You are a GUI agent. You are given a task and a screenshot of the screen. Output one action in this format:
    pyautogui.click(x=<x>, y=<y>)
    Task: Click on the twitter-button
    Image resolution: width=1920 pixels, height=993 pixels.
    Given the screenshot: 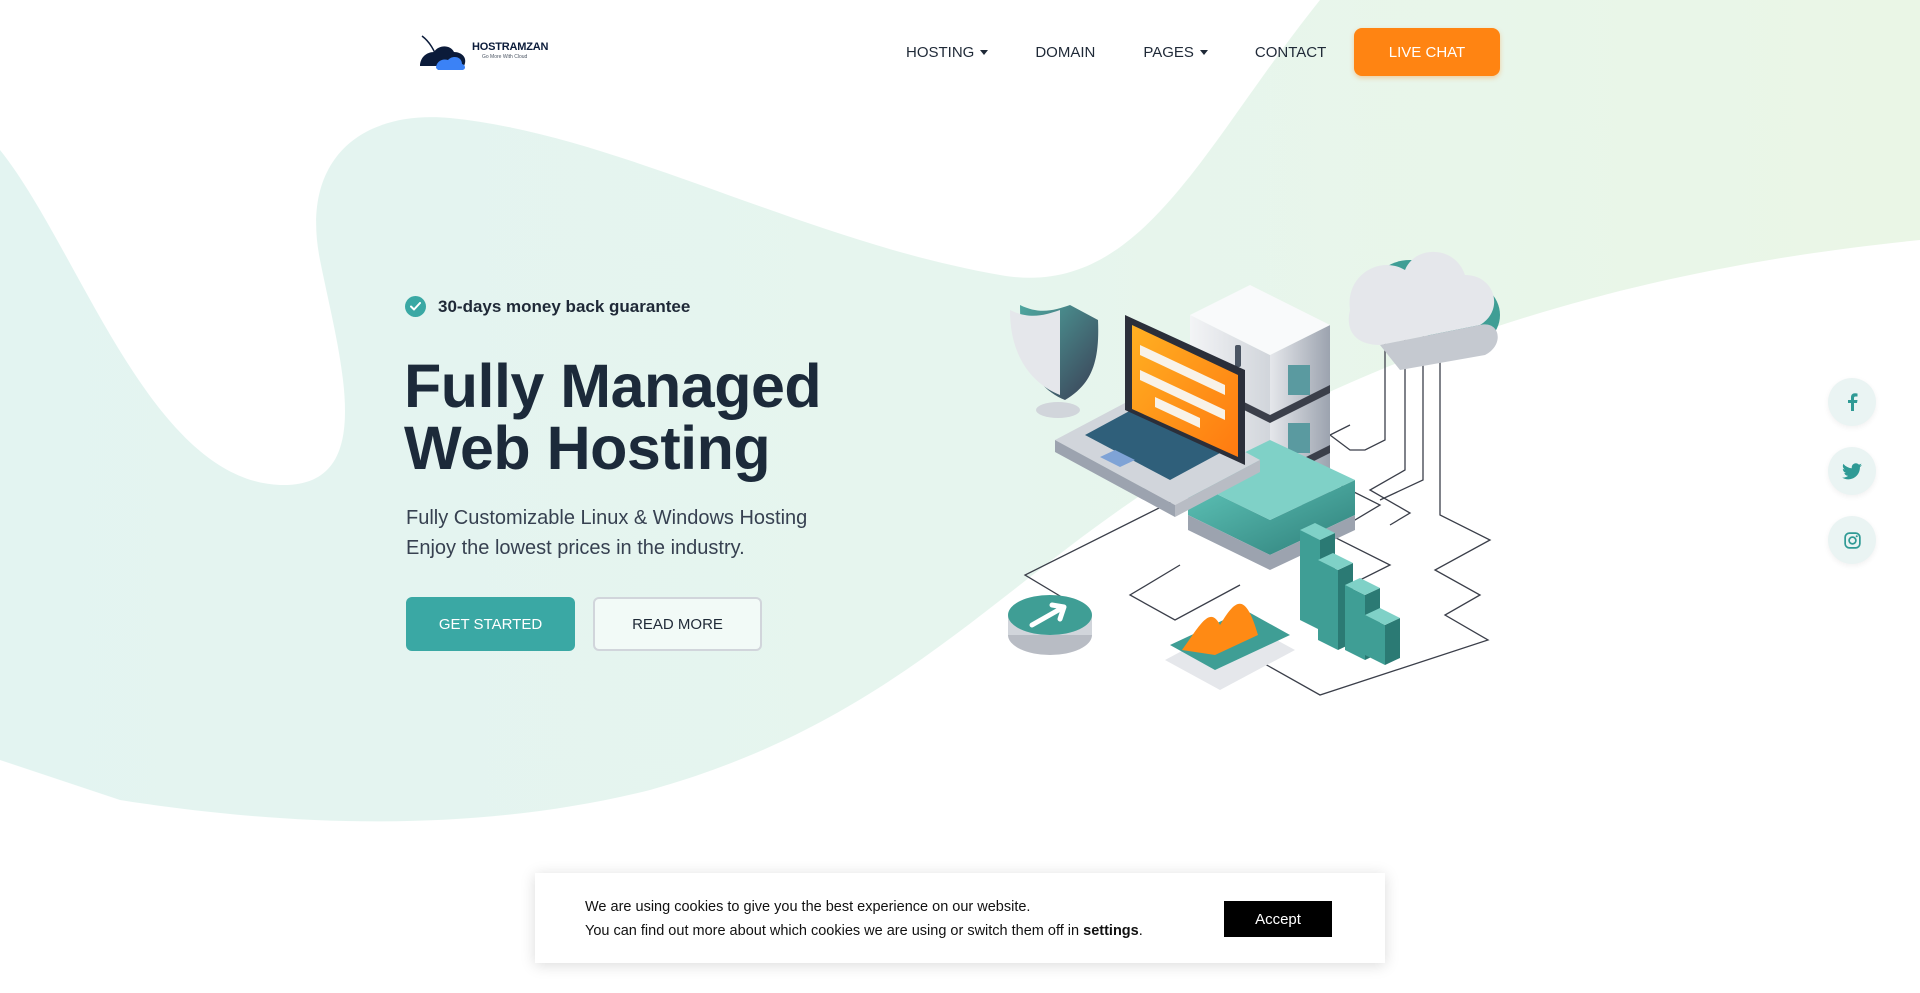 What is the action you would take?
    pyautogui.click(x=1852, y=471)
    